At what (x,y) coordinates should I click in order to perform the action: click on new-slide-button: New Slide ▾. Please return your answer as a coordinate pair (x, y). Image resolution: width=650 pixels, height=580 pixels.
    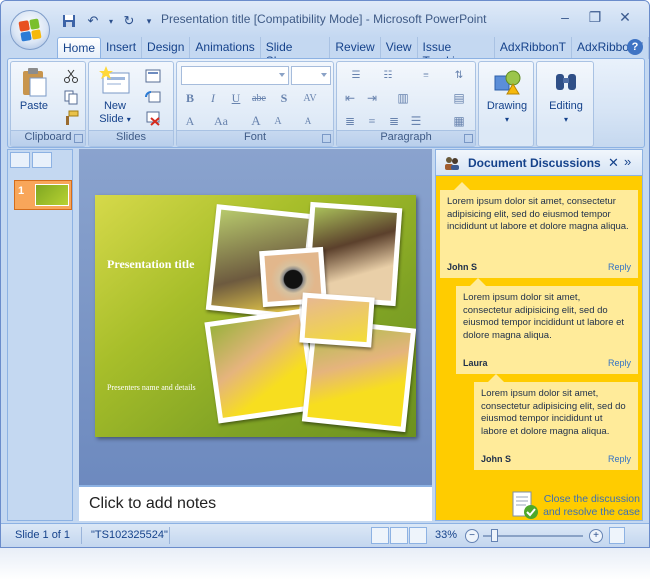
    Looking at the image, I should click on (115, 96).